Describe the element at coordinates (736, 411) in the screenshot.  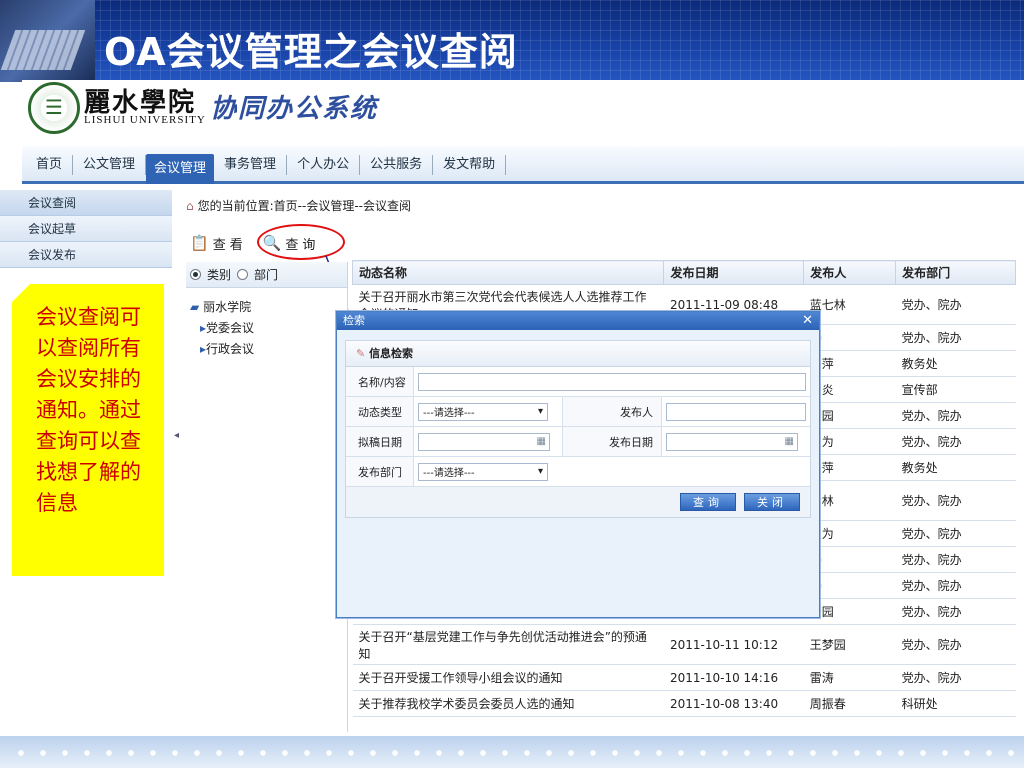
I see `publisher-input` at that location.